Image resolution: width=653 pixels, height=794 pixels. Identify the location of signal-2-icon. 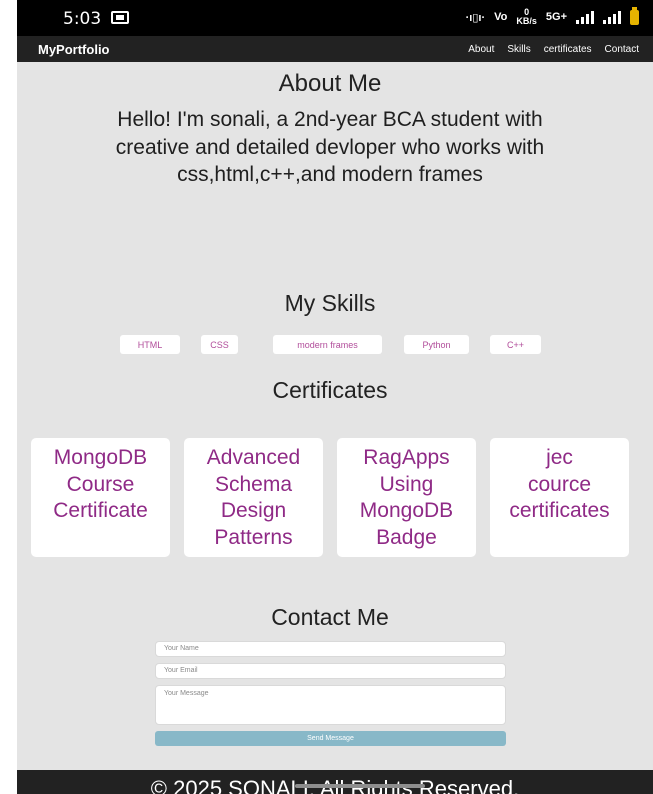
(612, 17).